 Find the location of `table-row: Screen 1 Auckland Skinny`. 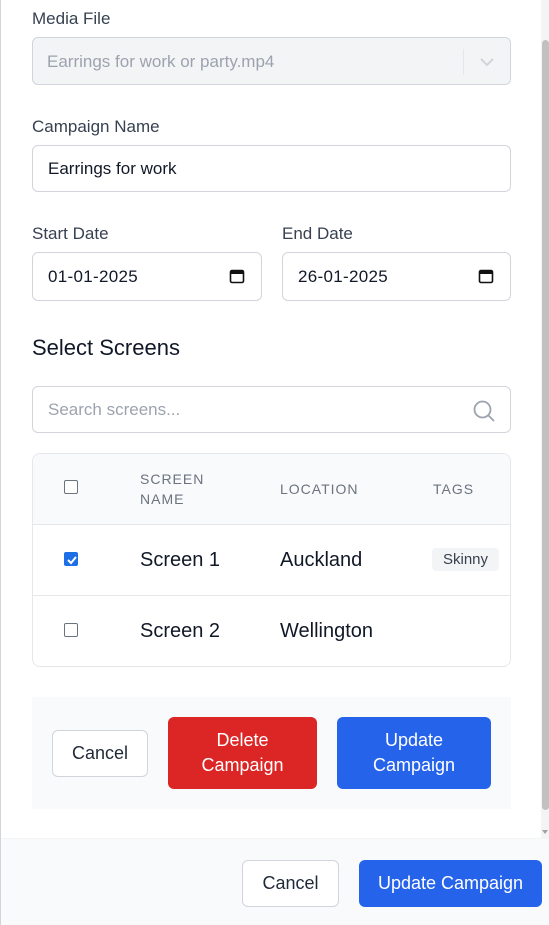

table-row: Screen 1 Auckland Skinny is located at coordinates (271, 560).